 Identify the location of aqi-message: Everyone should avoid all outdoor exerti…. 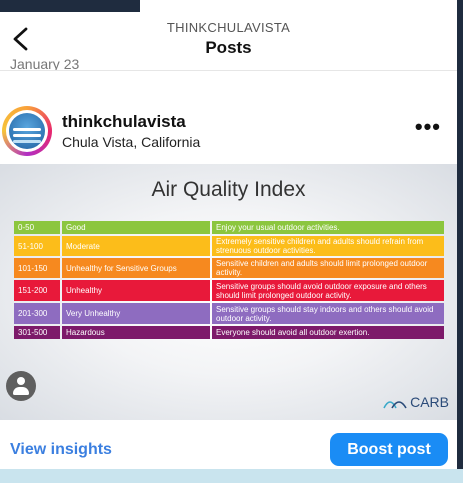
(328, 332).